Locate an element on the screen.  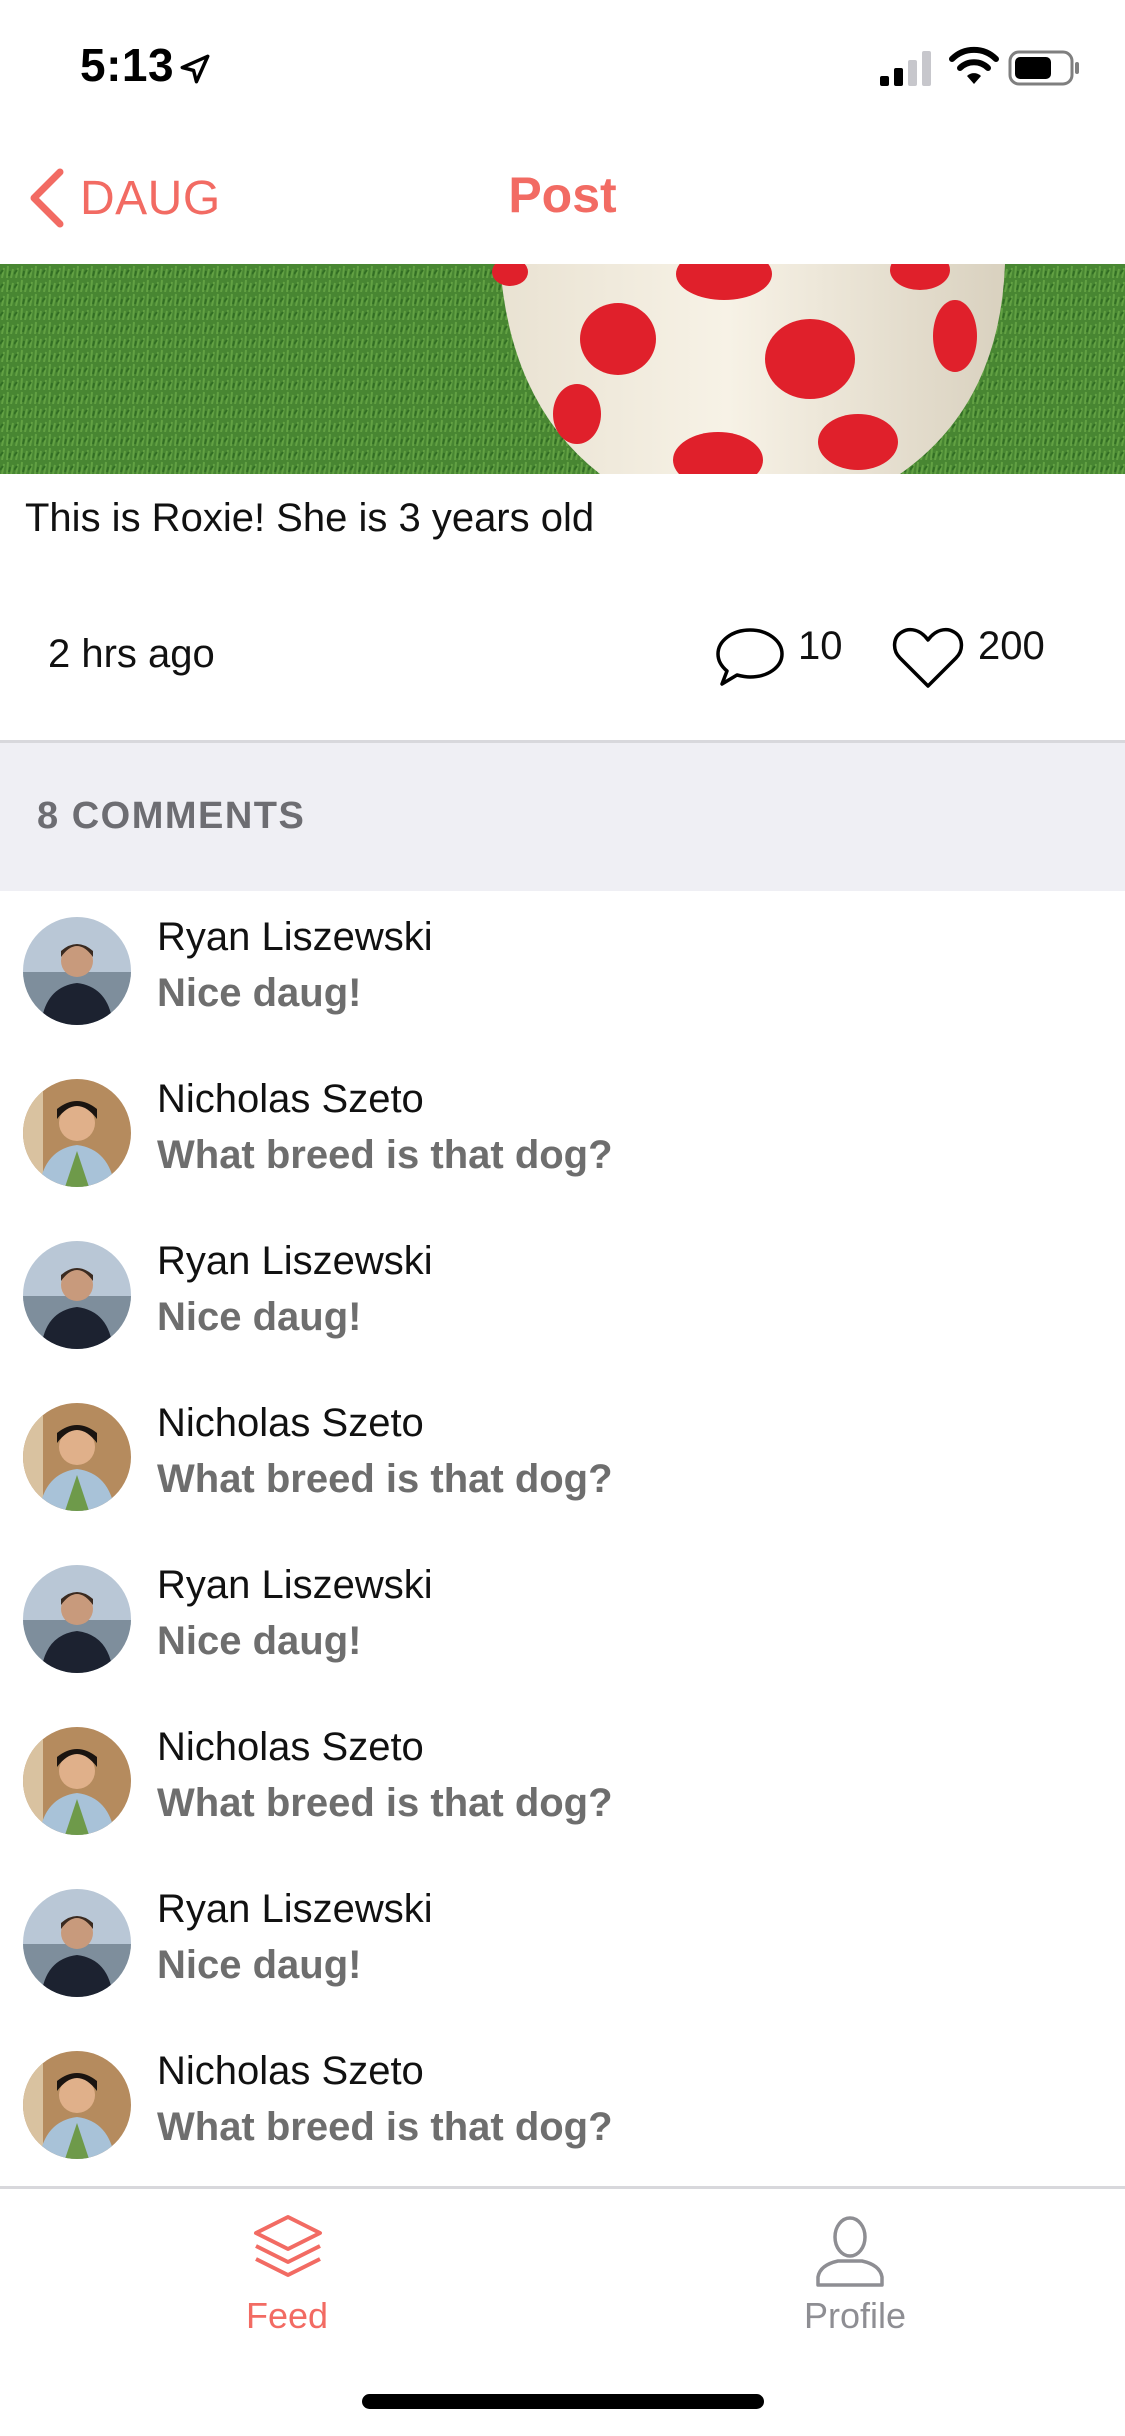
comments-count-label: 8 COMMENTS is located at coordinates (171, 816).